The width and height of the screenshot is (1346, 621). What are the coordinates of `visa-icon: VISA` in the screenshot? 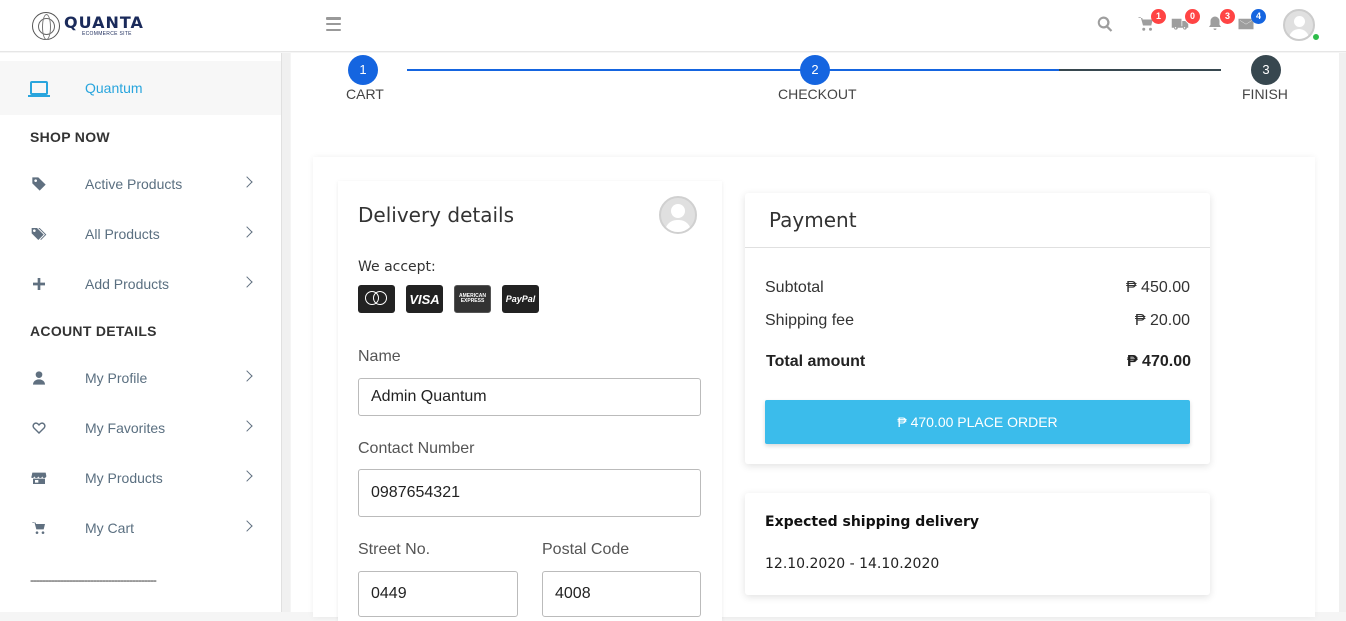 It's located at (424, 299).